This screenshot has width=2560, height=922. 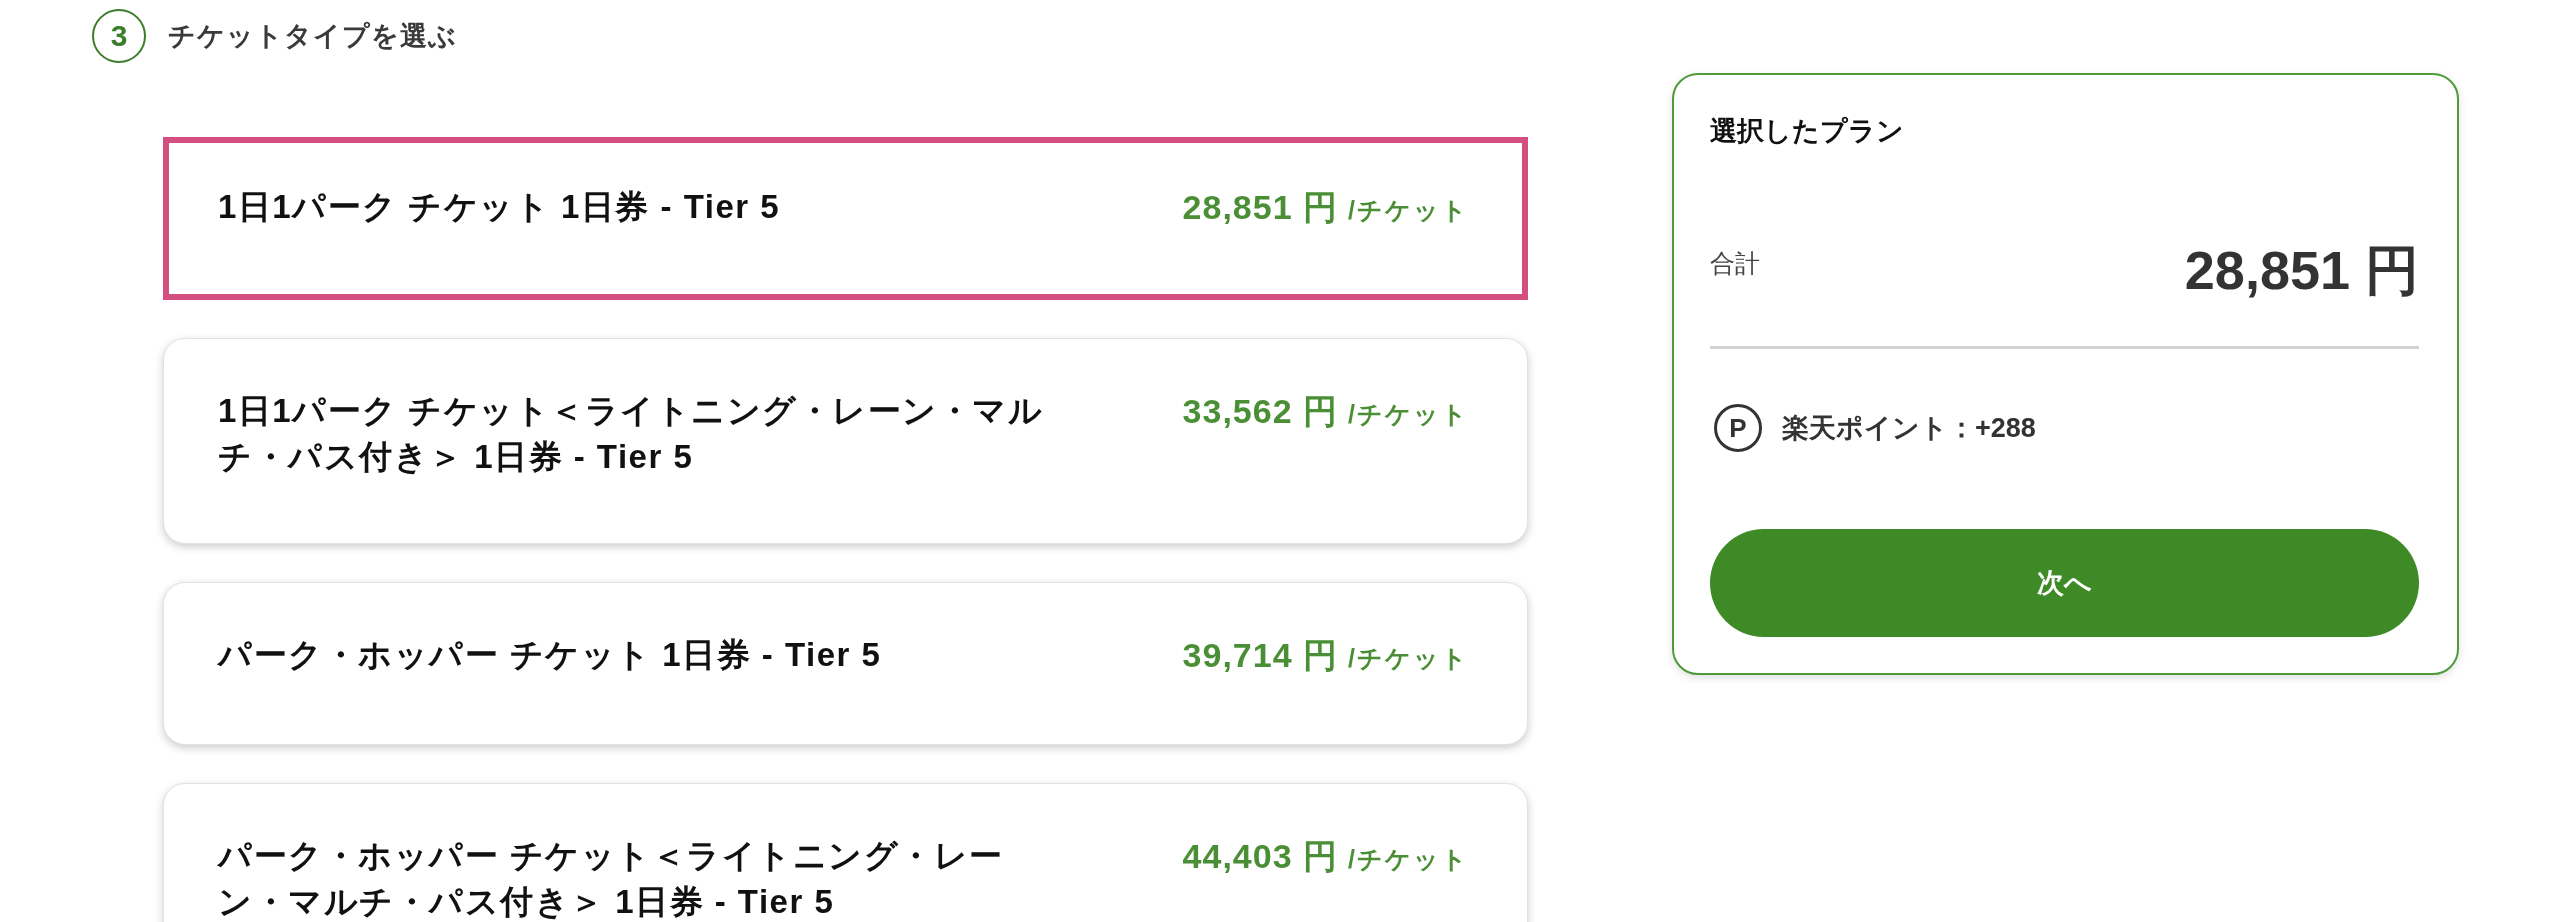 What do you see at coordinates (1260, 207) in the screenshot?
I see `ticket-price: 28,851 円` at bounding box center [1260, 207].